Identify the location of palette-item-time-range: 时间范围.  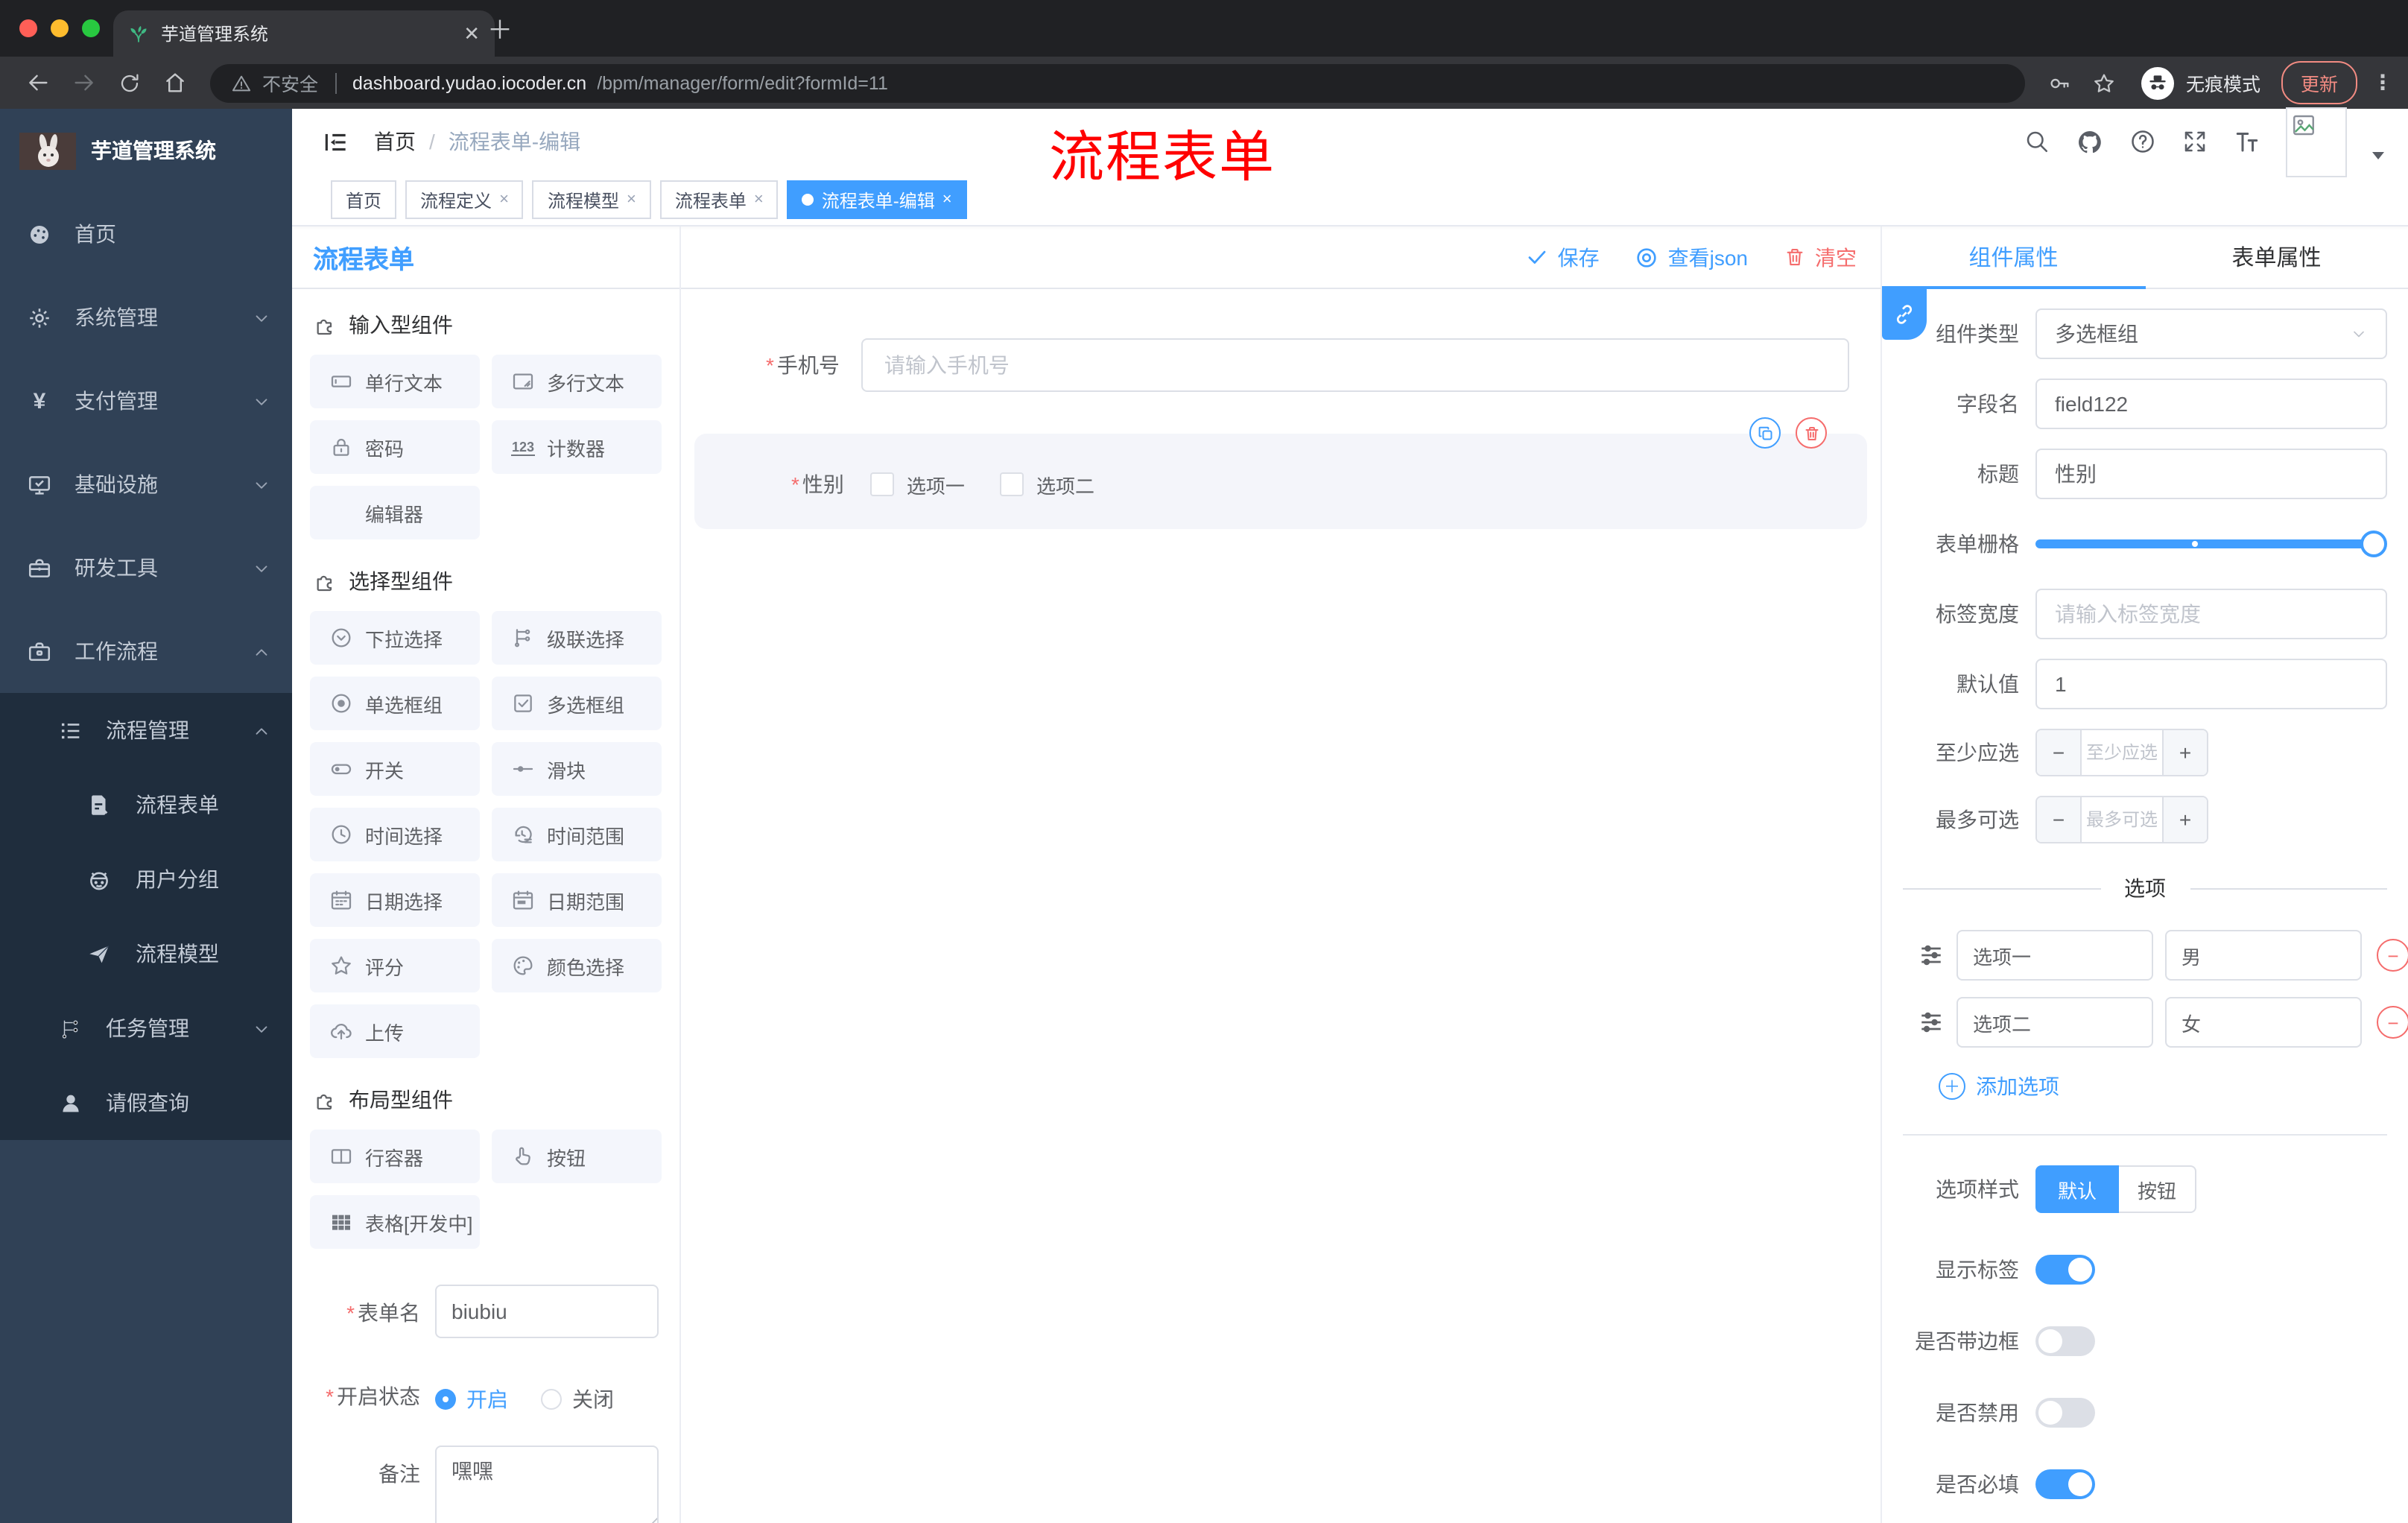
(577, 834).